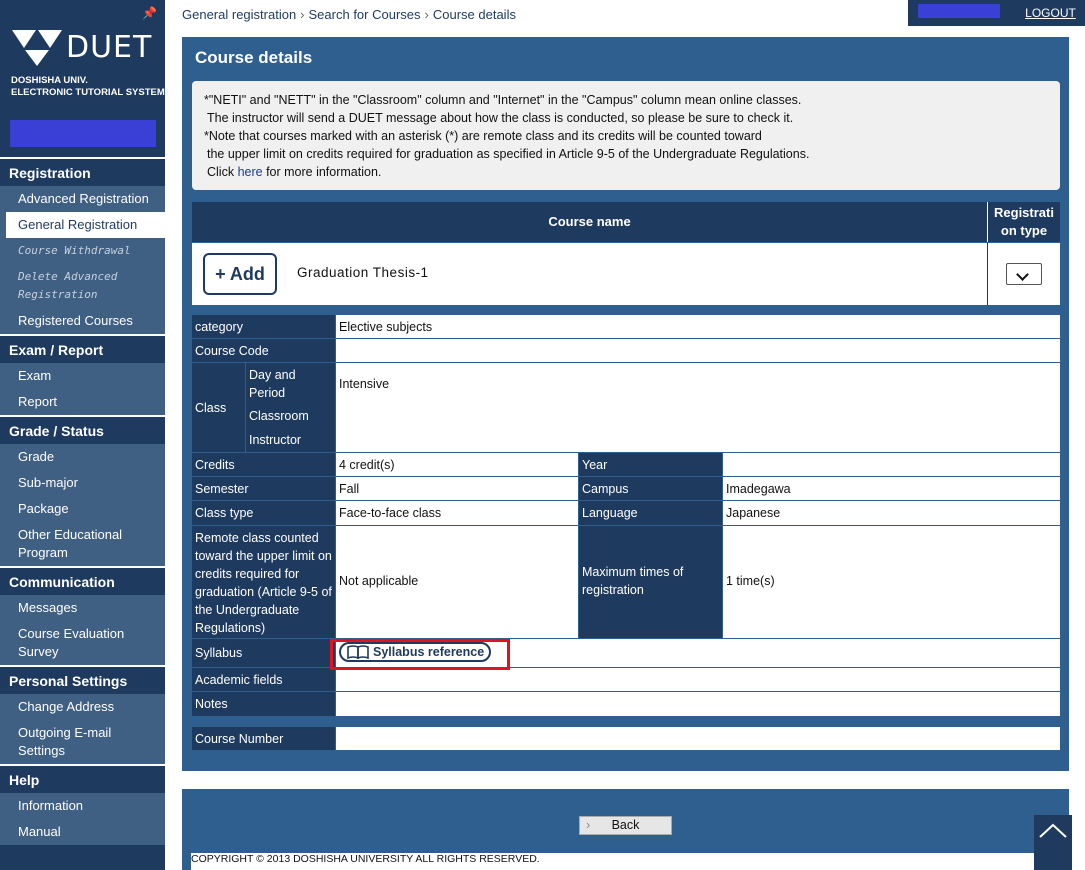 This screenshot has height=870, width=1085. Describe the element at coordinates (263, 653) in the screenshot. I see `syllabus-label: Syllabus` at that location.